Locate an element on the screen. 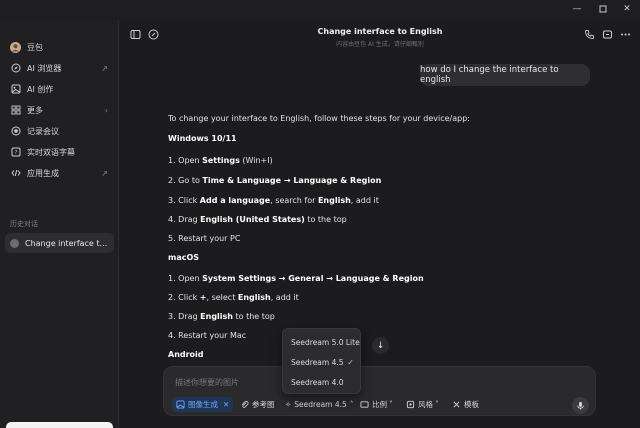  sidebar-item-label: 实时双语字幕 is located at coordinates (51, 152).